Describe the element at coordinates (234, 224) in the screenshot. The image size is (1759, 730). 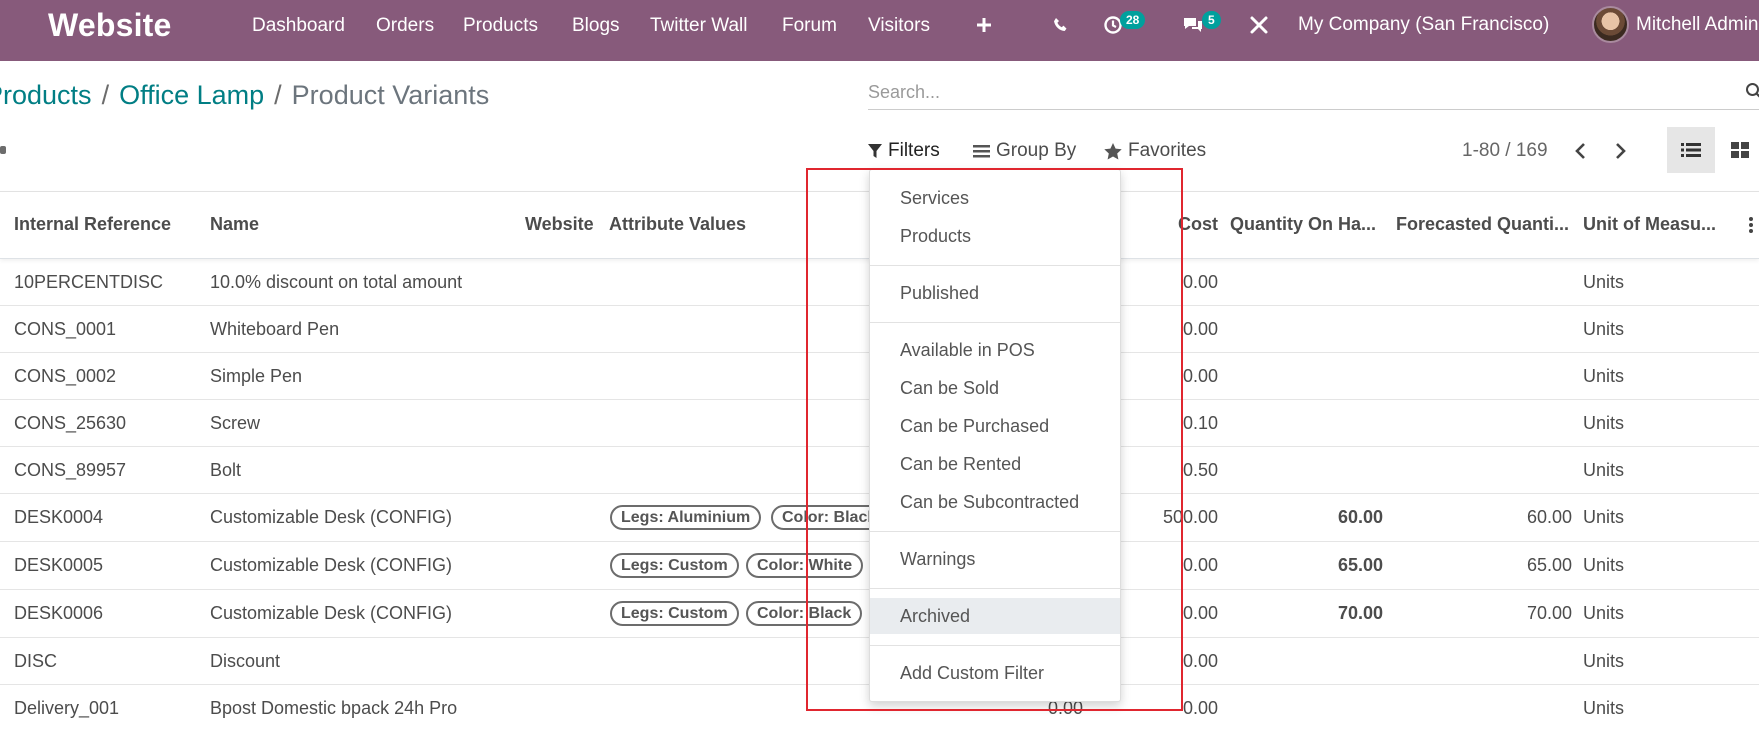
I see `column-name: Name` at that location.